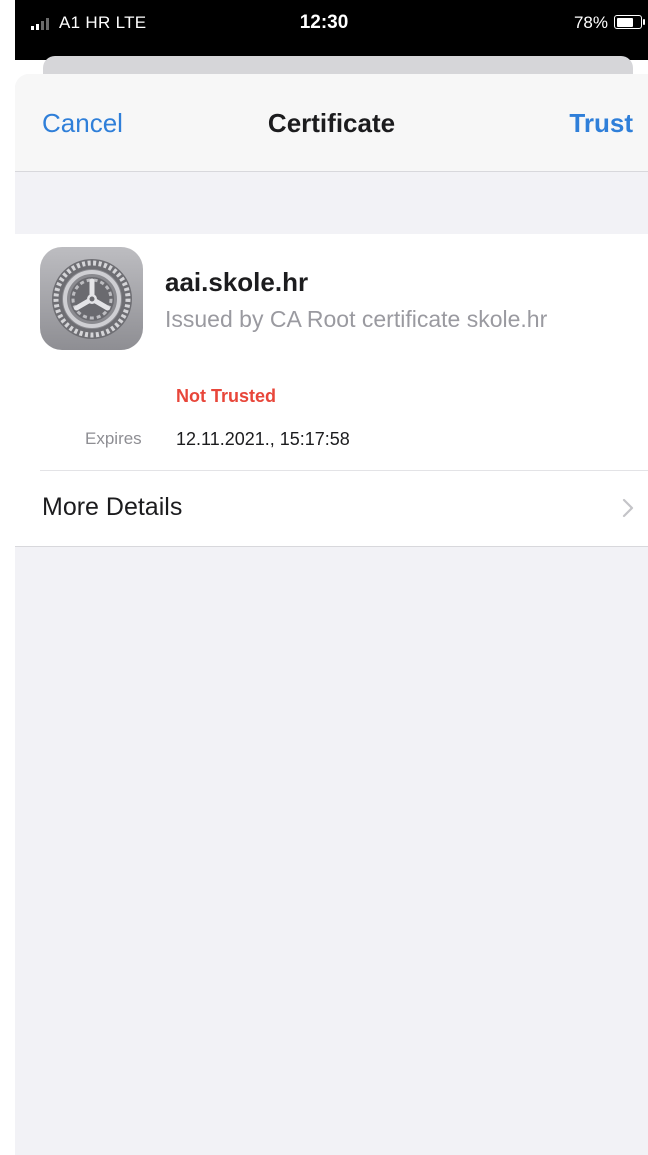 This screenshot has width=648, height=1155. I want to click on certificate-name: aai.skole.hr, so click(237, 282).